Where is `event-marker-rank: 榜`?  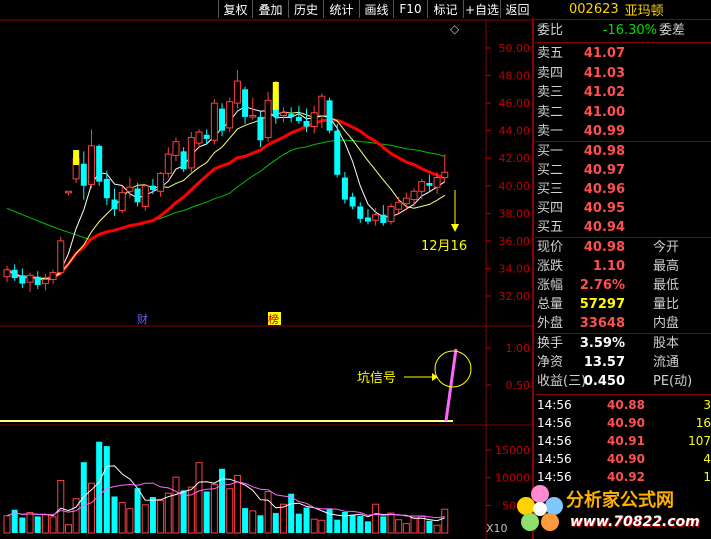 event-marker-rank: 榜 is located at coordinates (273, 319).